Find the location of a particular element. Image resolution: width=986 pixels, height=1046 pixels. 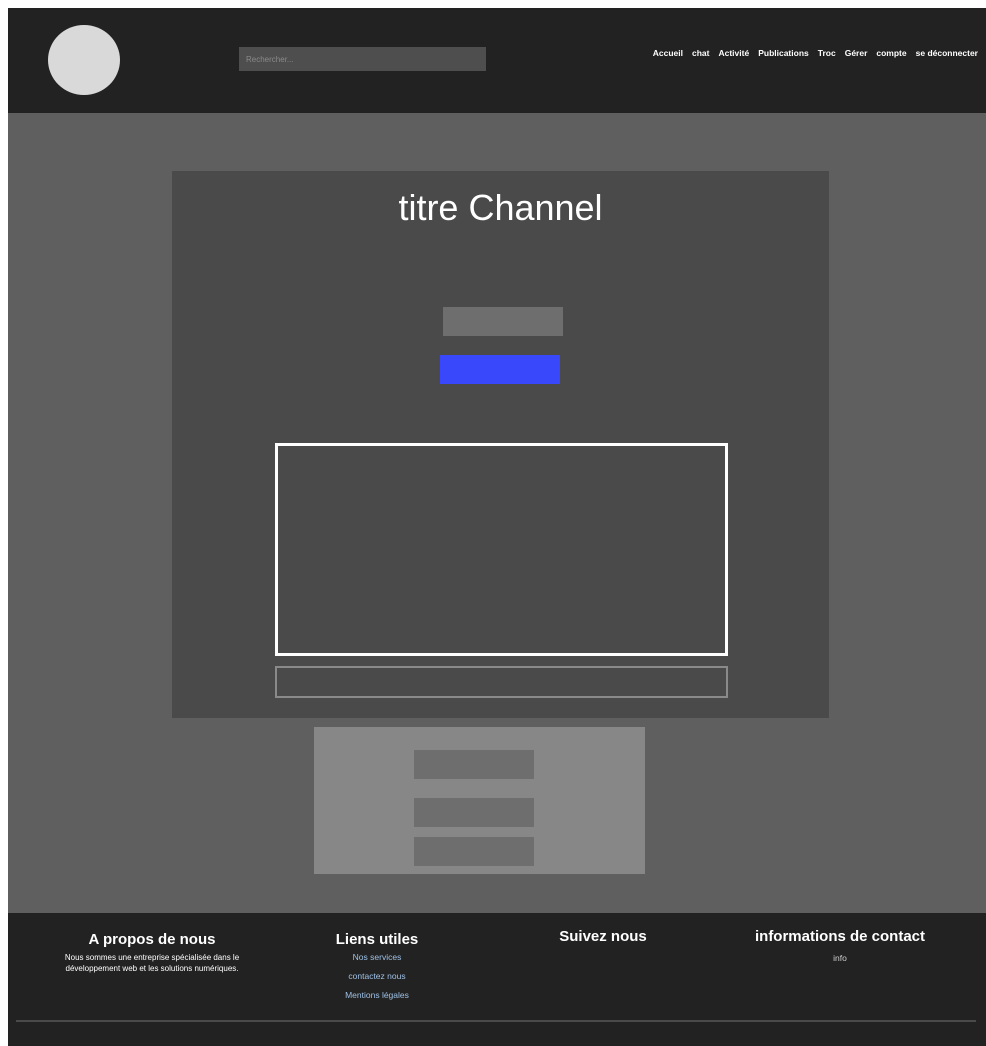

footer-link-legal: Mentions légales is located at coordinates (377, 995).